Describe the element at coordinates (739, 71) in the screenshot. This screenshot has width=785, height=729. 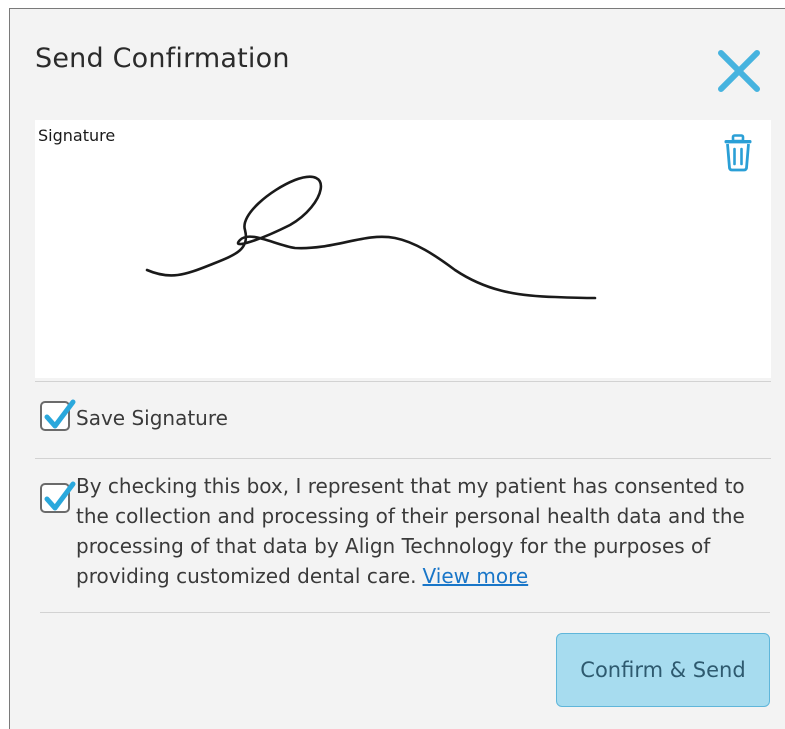
I see `close-icon` at that location.